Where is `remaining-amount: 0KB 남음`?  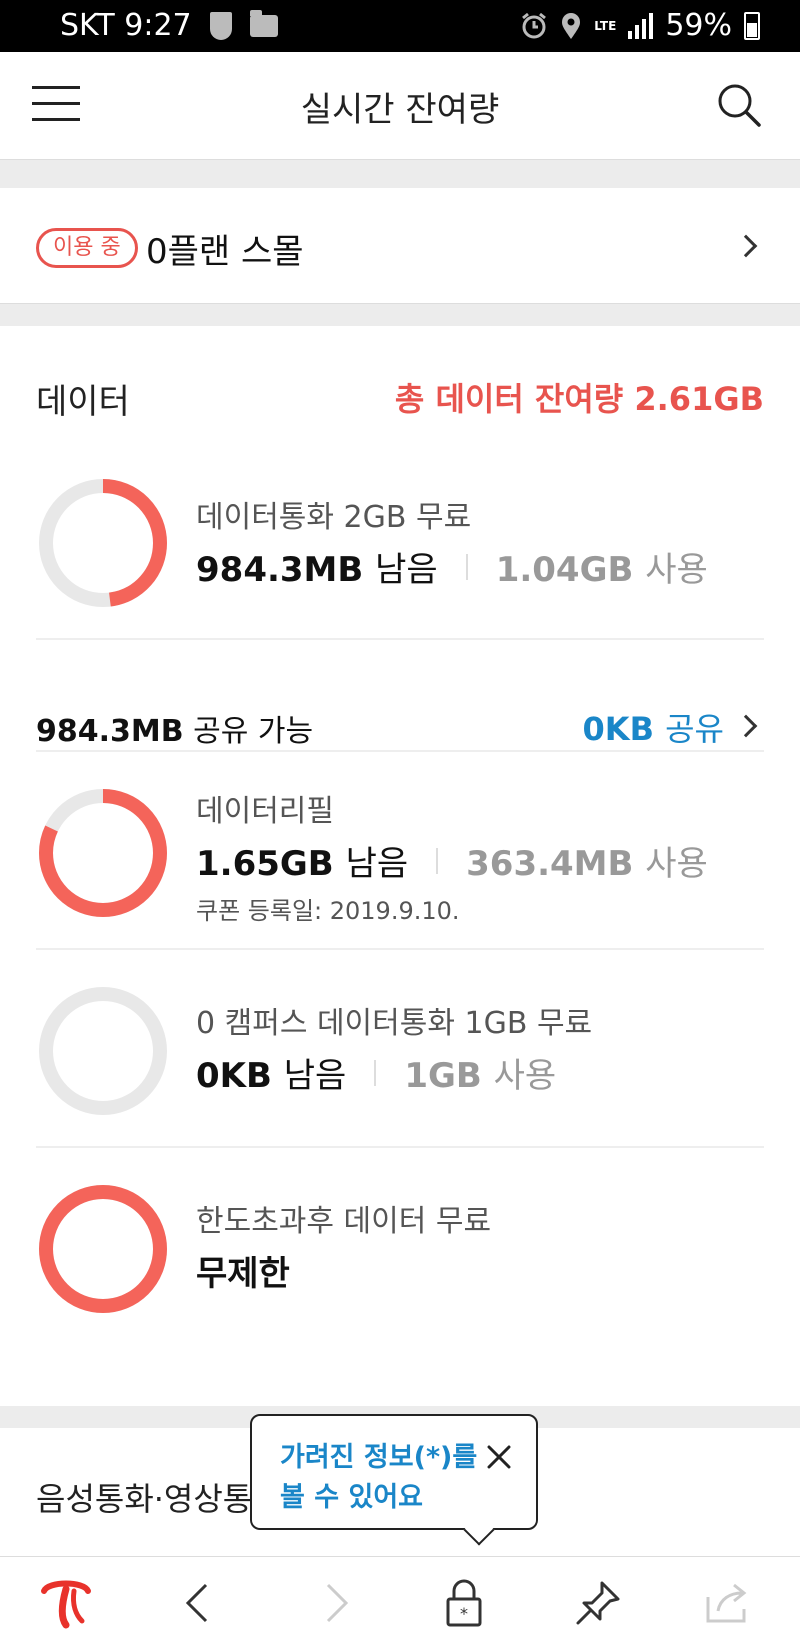 remaining-amount: 0KB 남음 is located at coordinates (271, 1072).